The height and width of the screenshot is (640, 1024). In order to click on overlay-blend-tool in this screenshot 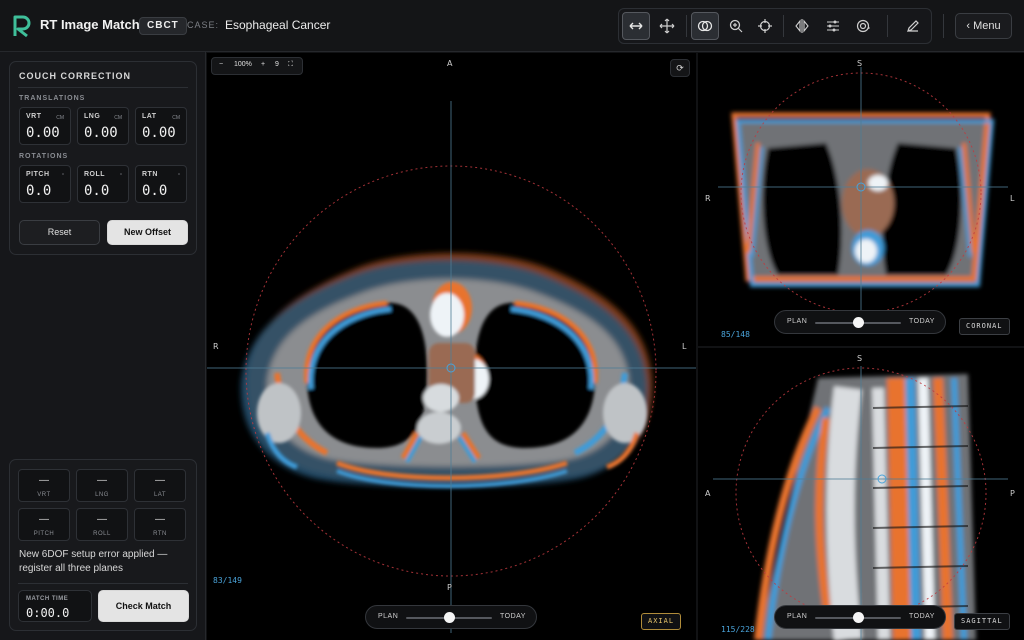, I will do `click(705, 26)`.